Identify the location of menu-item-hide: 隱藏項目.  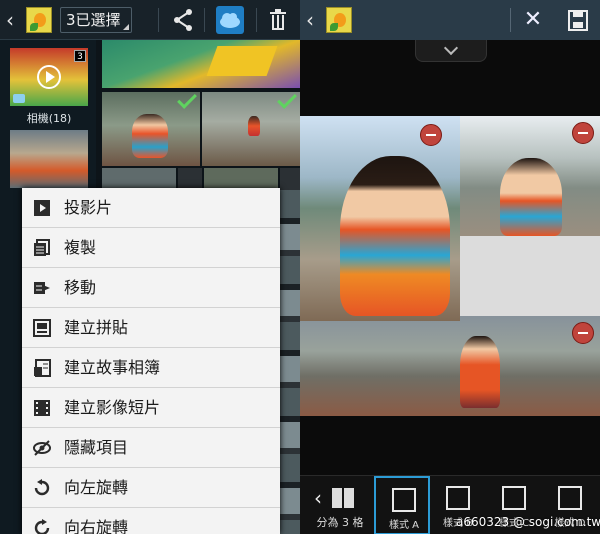
(151, 448).